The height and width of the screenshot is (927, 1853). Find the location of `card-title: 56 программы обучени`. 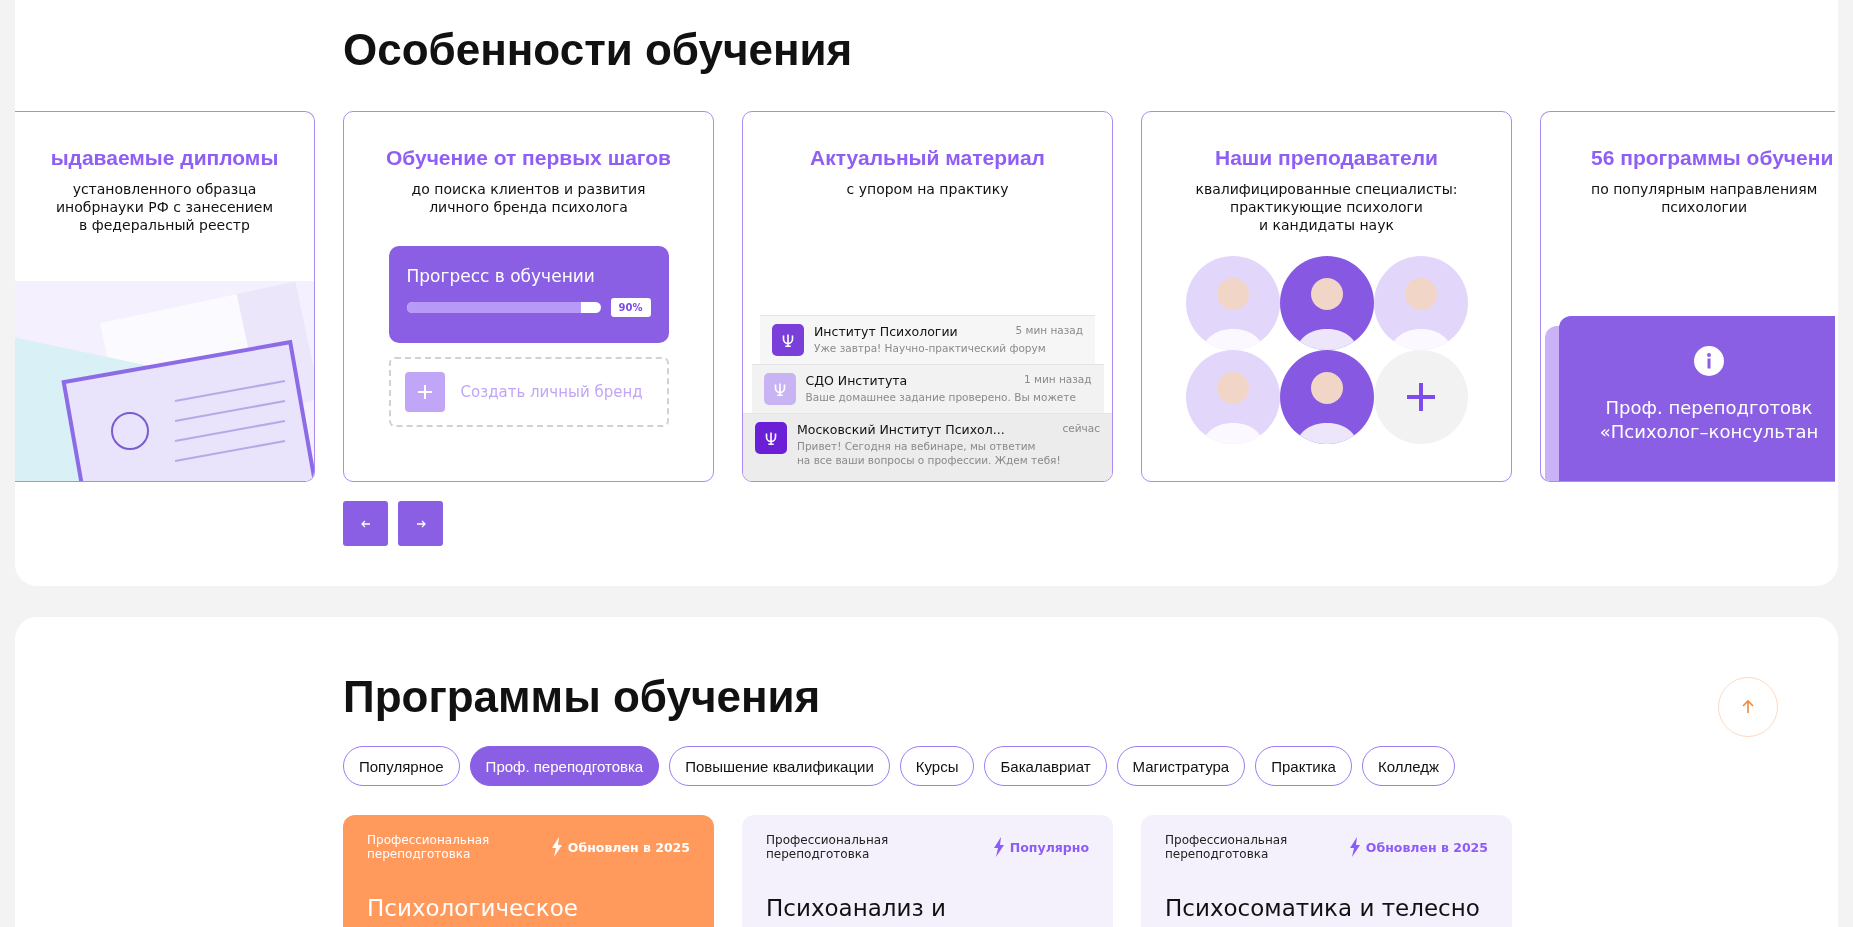

card-title: 56 программы обучени is located at coordinates (1712, 158).